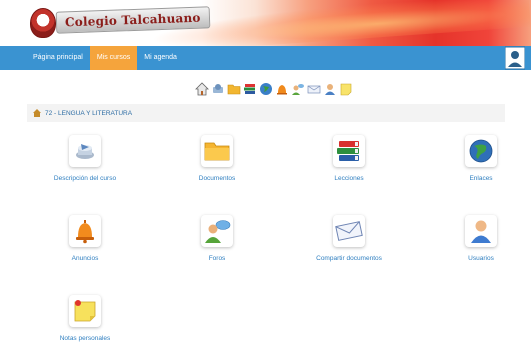 The width and height of the screenshot is (531, 345). What do you see at coordinates (160, 58) in the screenshot?
I see `nav-item-agenda: Mi agenda` at bounding box center [160, 58].